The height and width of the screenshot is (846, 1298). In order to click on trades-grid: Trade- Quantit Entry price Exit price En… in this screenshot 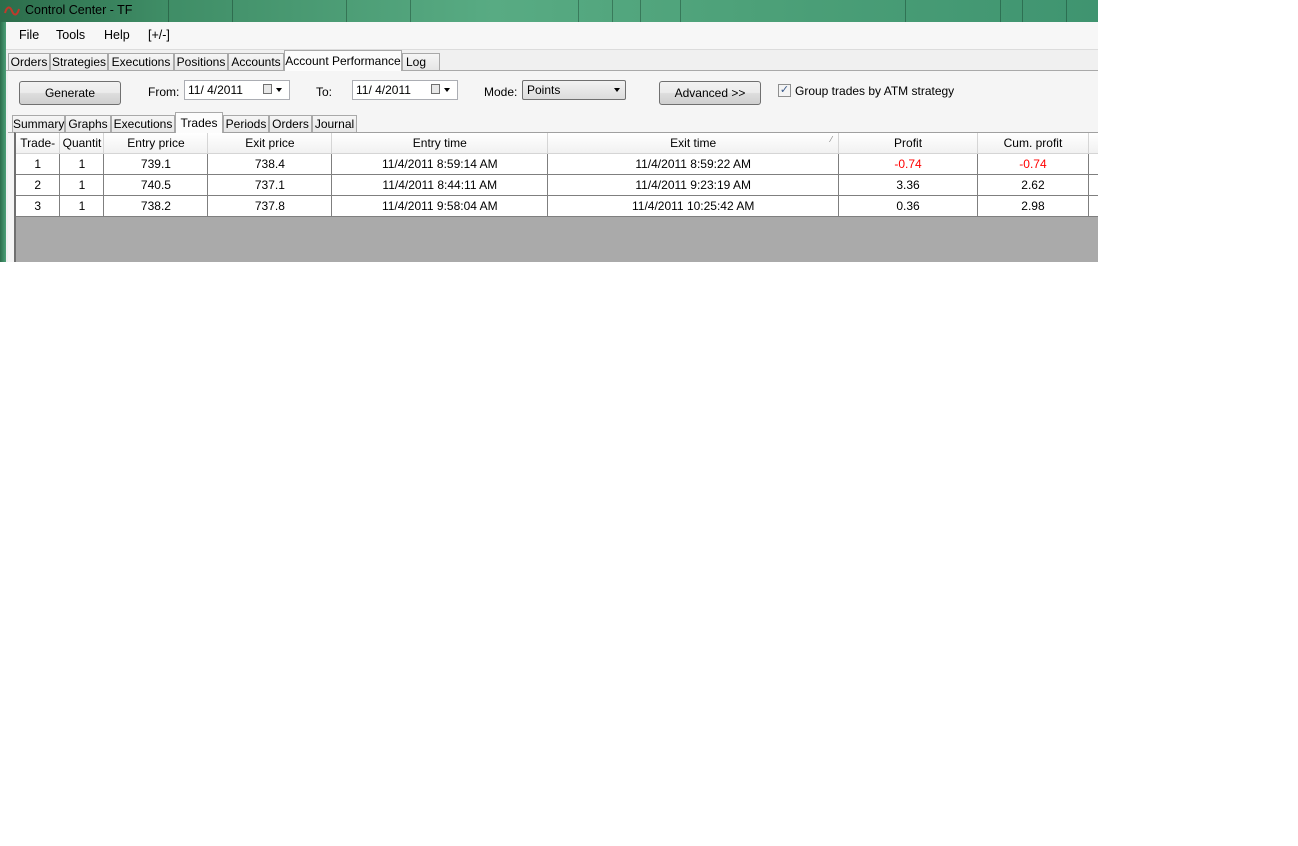, I will do `click(556, 197)`.